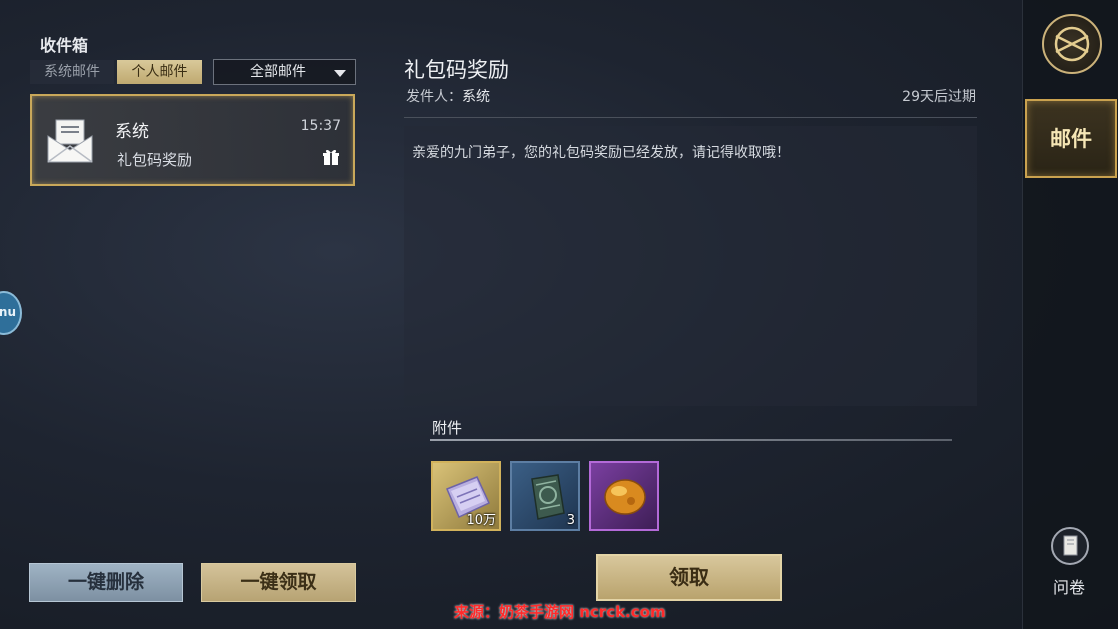  I want to click on bronze-artifact-icon, so click(548, 497).